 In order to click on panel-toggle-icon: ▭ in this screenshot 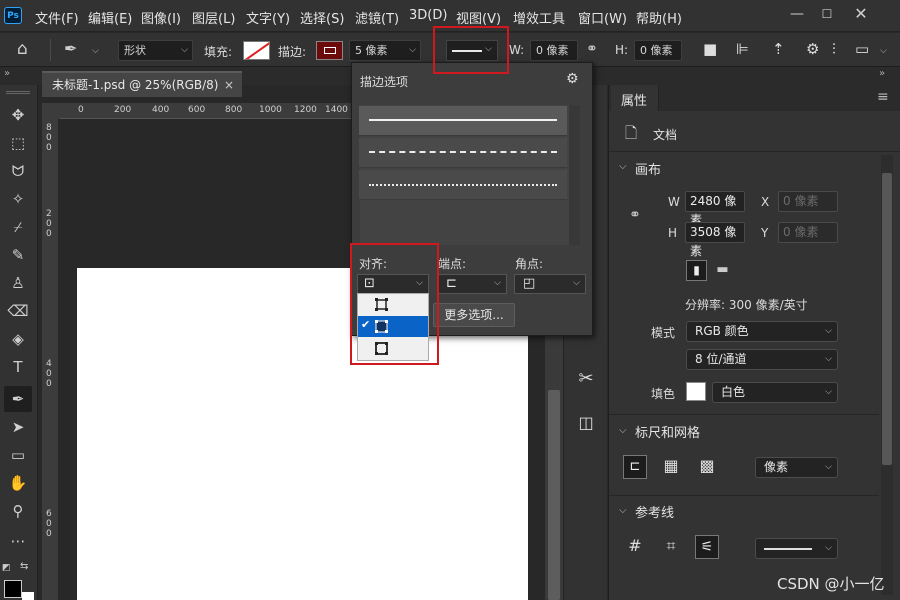, I will do `click(862, 49)`.